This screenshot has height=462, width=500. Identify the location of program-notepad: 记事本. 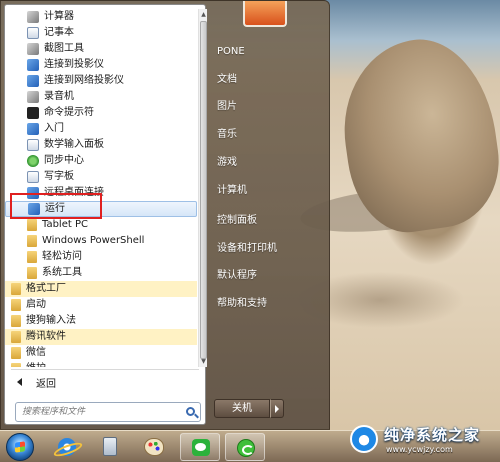
(101, 33).